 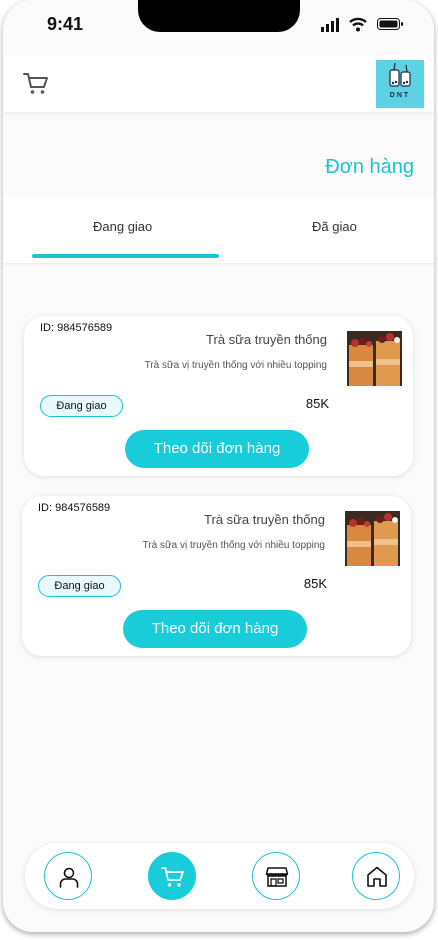 I want to click on nav-profile-button, so click(x=68, y=876).